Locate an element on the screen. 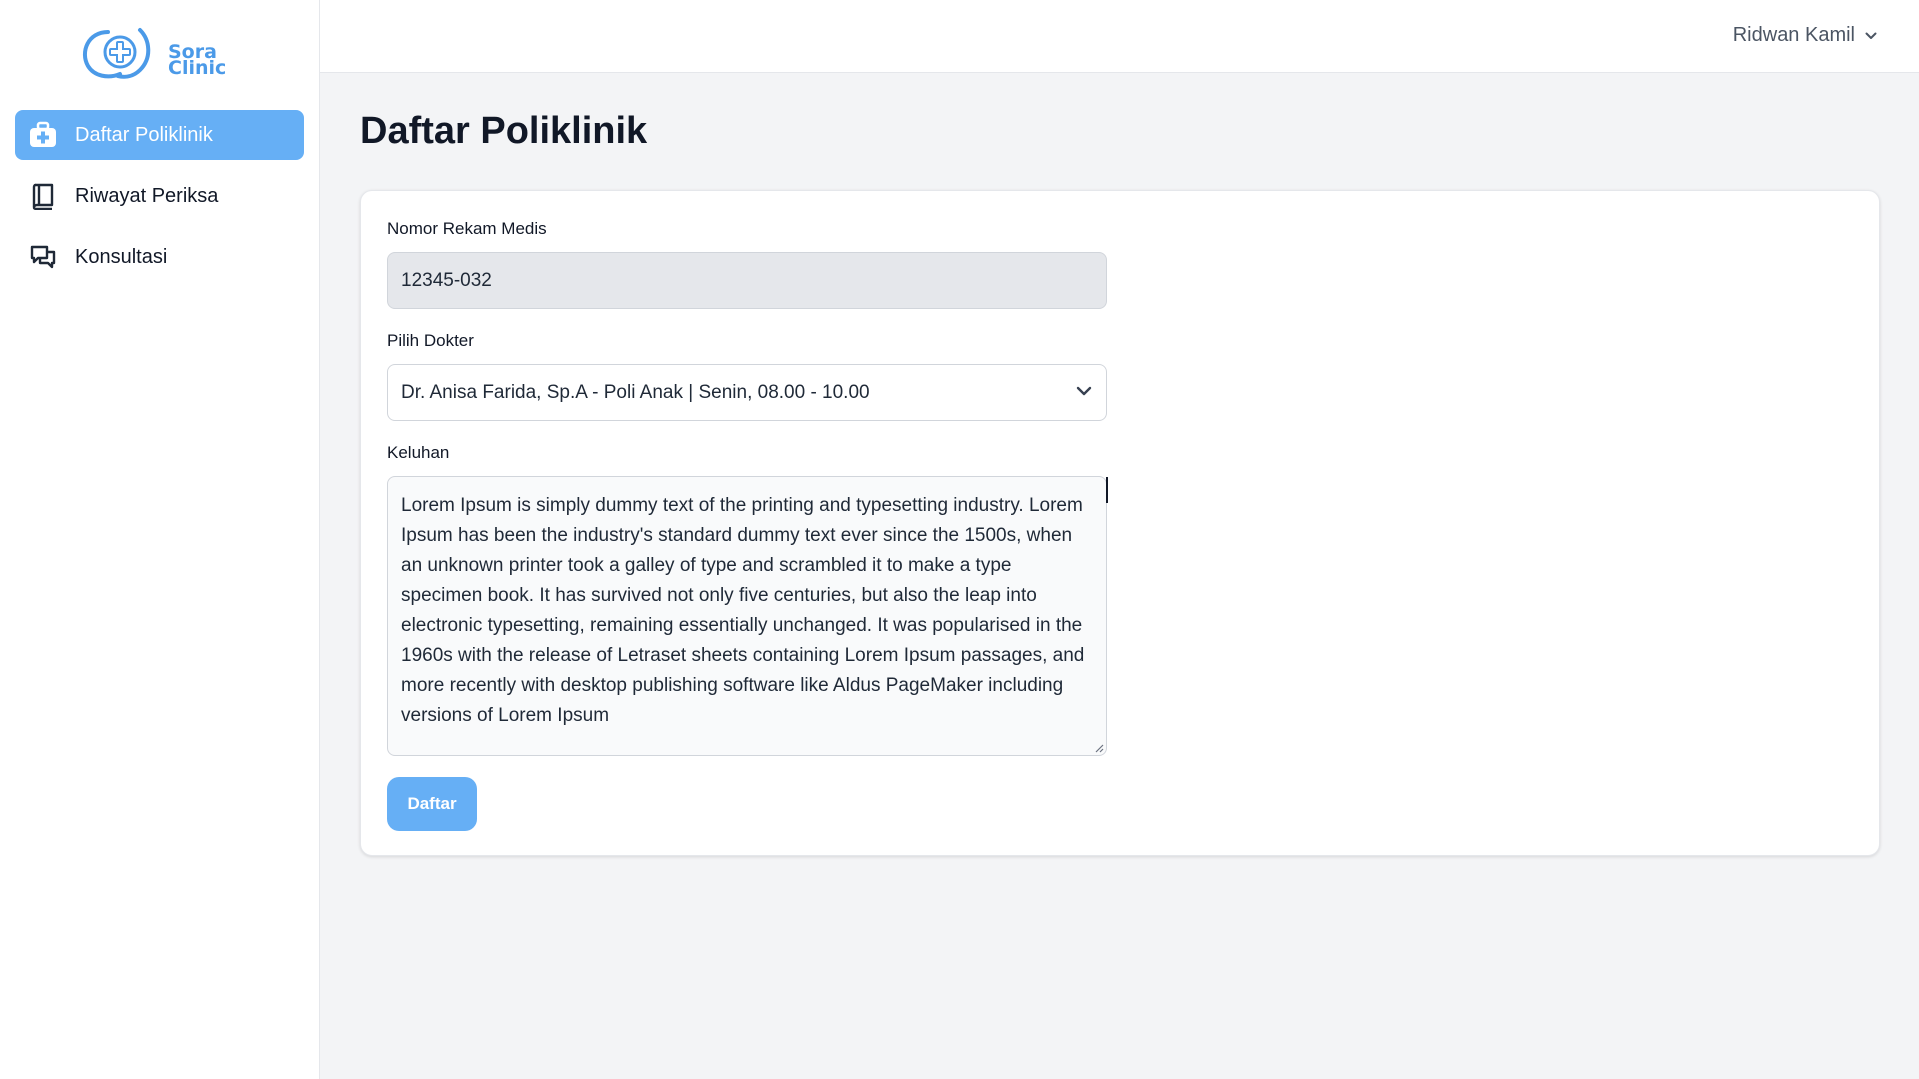 The image size is (1919, 1079). sidebar-item-konsultasi: Konsultasi is located at coordinates (159, 257).